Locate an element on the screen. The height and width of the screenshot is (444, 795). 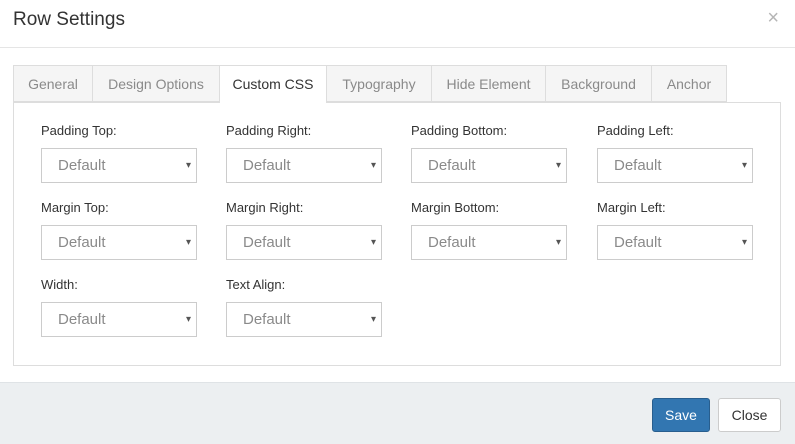
margin-left-select: Default ▾ is located at coordinates (675, 242).